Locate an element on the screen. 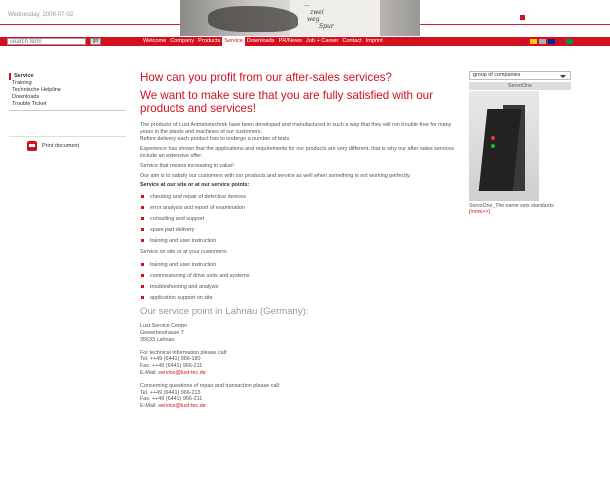 This screenshot has height=495, width=610. nav-item-service: Service is located at coordinates (233, 41).